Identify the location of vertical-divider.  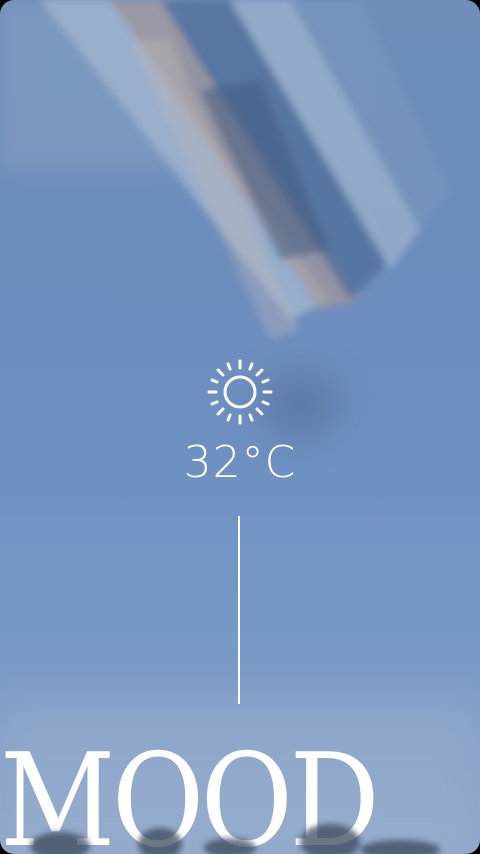
(239, 610).